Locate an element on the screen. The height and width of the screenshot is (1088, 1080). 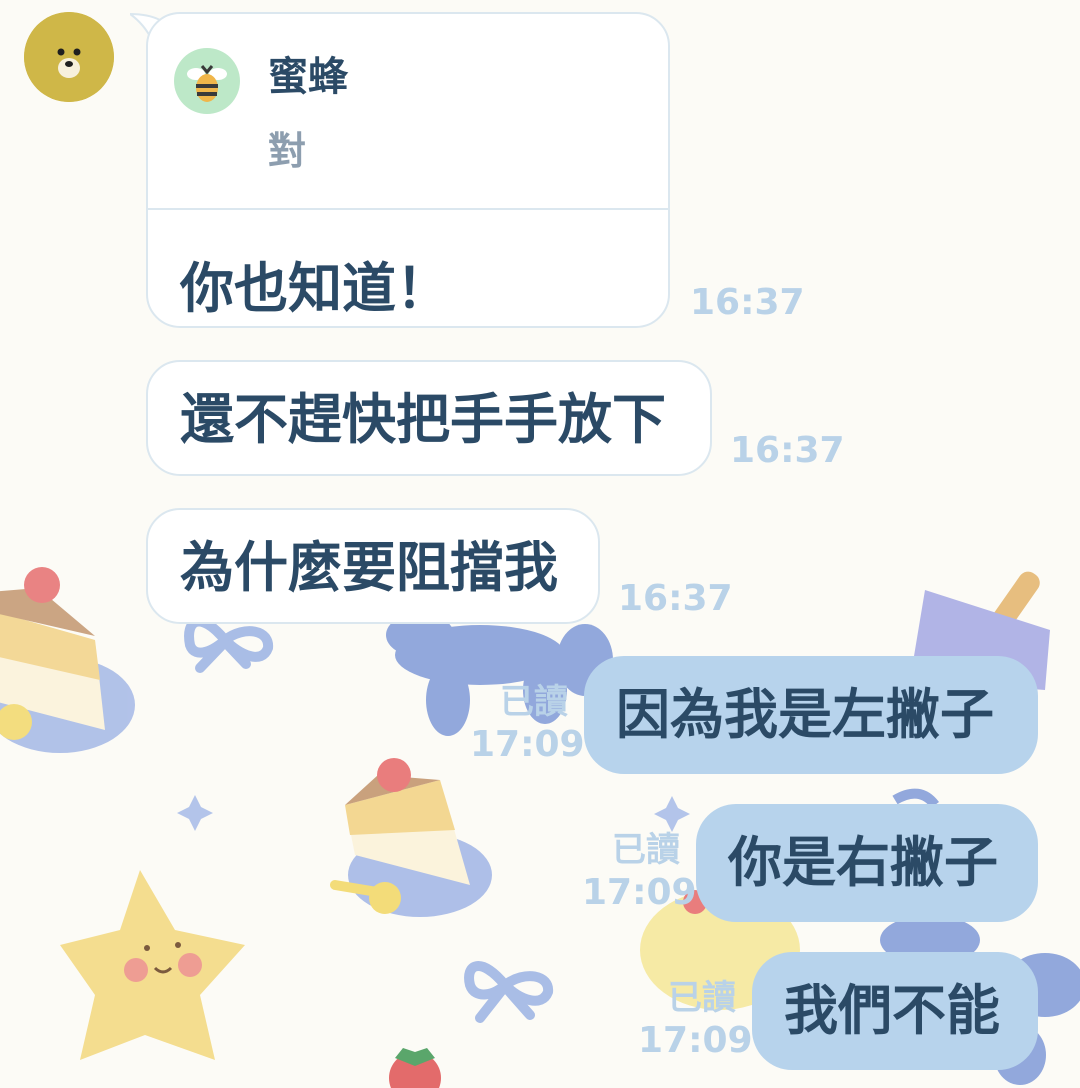
quoted-sender-avatar is located at coordinates (207, 81).